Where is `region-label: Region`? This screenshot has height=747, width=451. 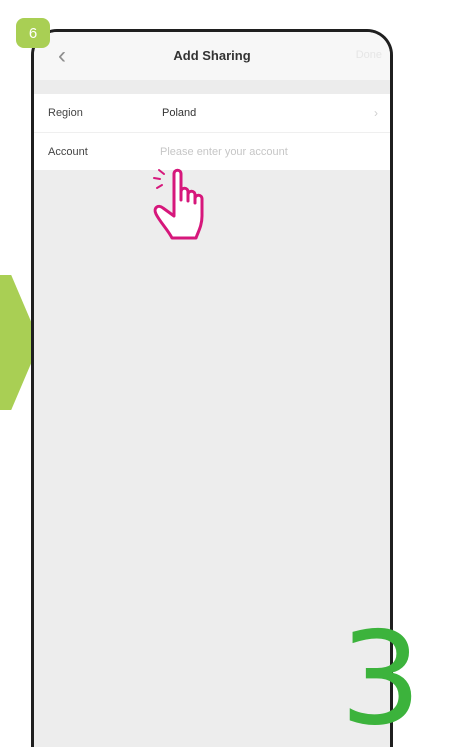
region-label: Region is located at coordinates (65, 113).